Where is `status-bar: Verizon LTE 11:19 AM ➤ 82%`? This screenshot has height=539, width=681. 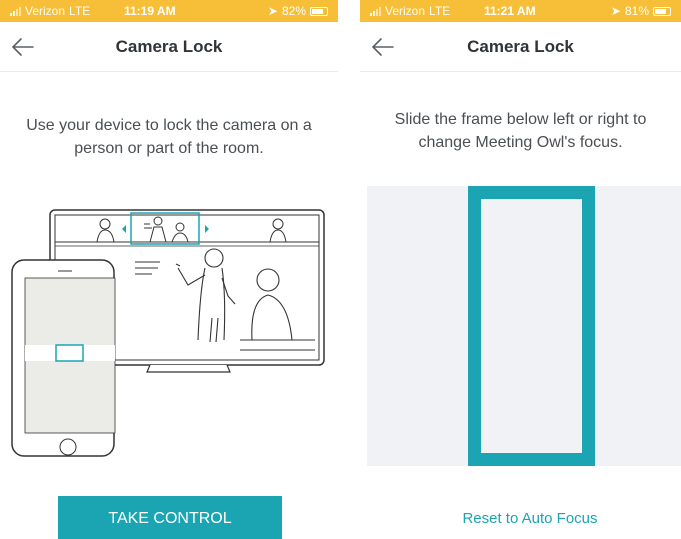 status-bar: Verizon LTE 11:19 AM ➤ 82% is located at coordinates (169, 11).